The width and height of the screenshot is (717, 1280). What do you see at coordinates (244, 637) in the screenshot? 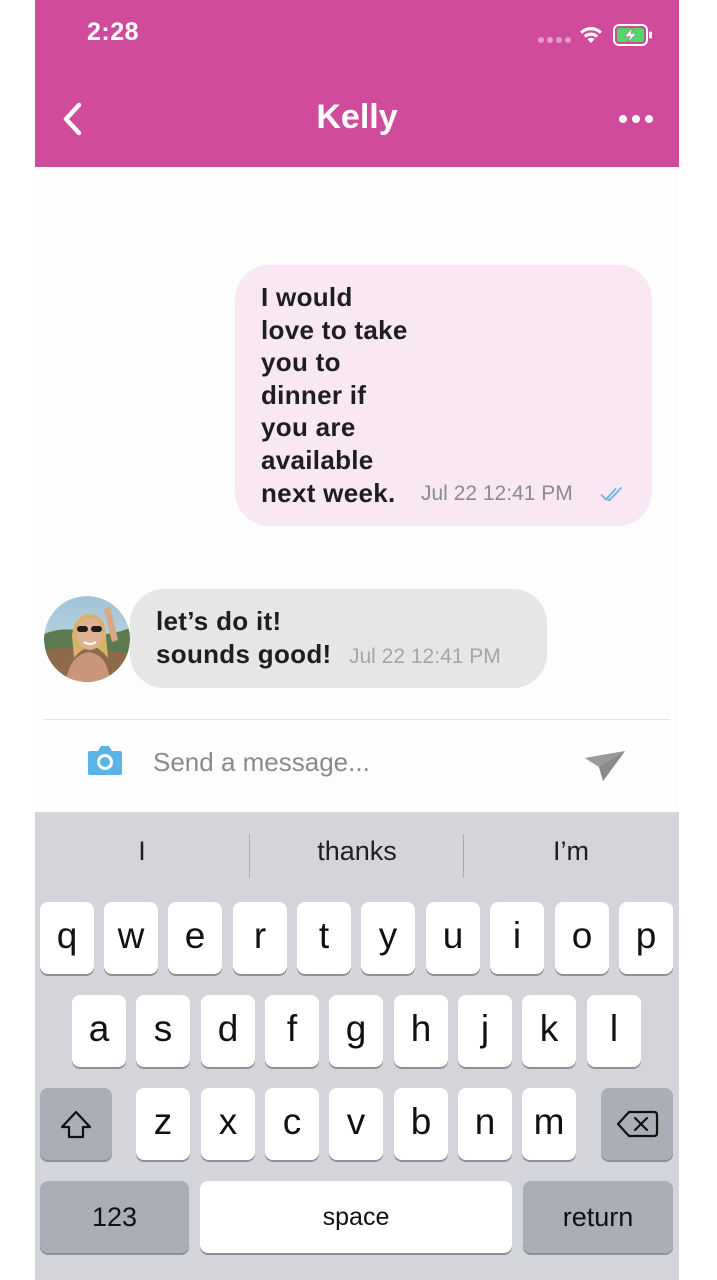
I see `message-text: let’s do it! sounds good!` at bounding box center [244, 637].